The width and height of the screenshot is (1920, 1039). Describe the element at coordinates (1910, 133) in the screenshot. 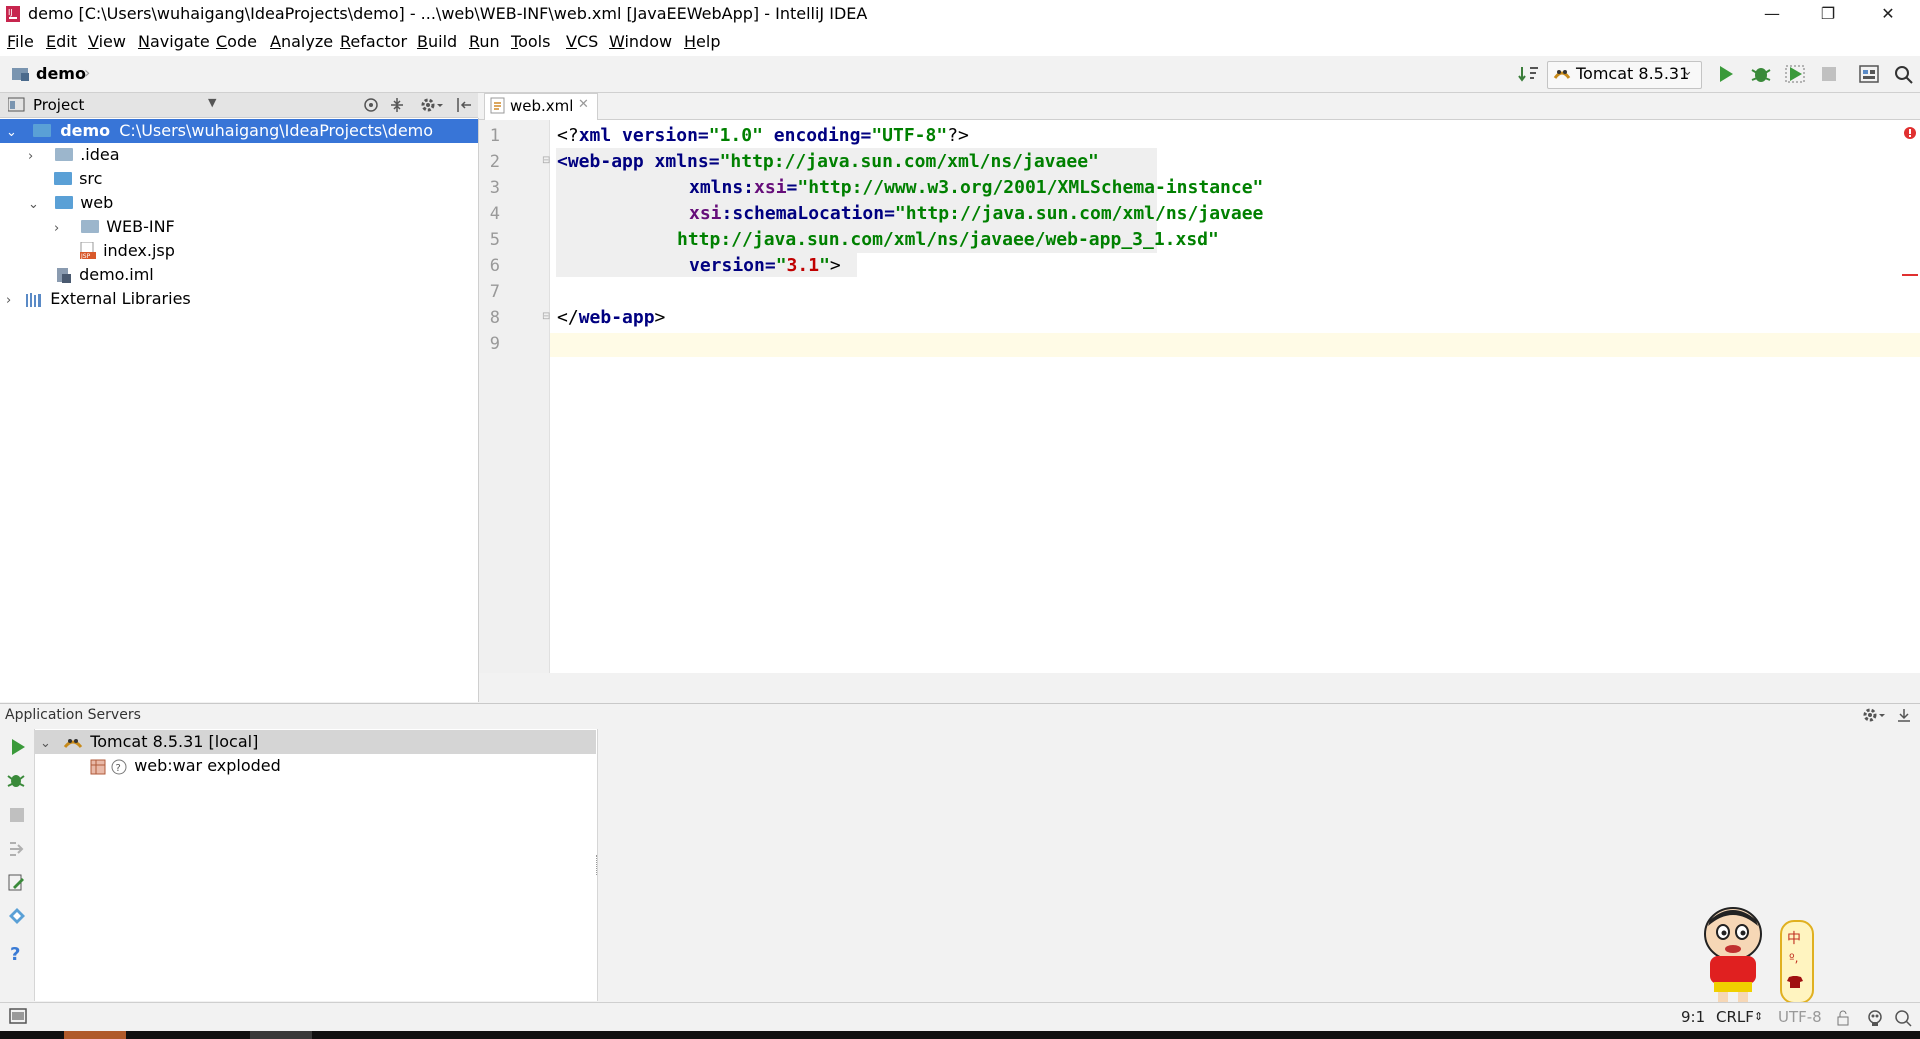

I see `error-indicator-icon` at that location.